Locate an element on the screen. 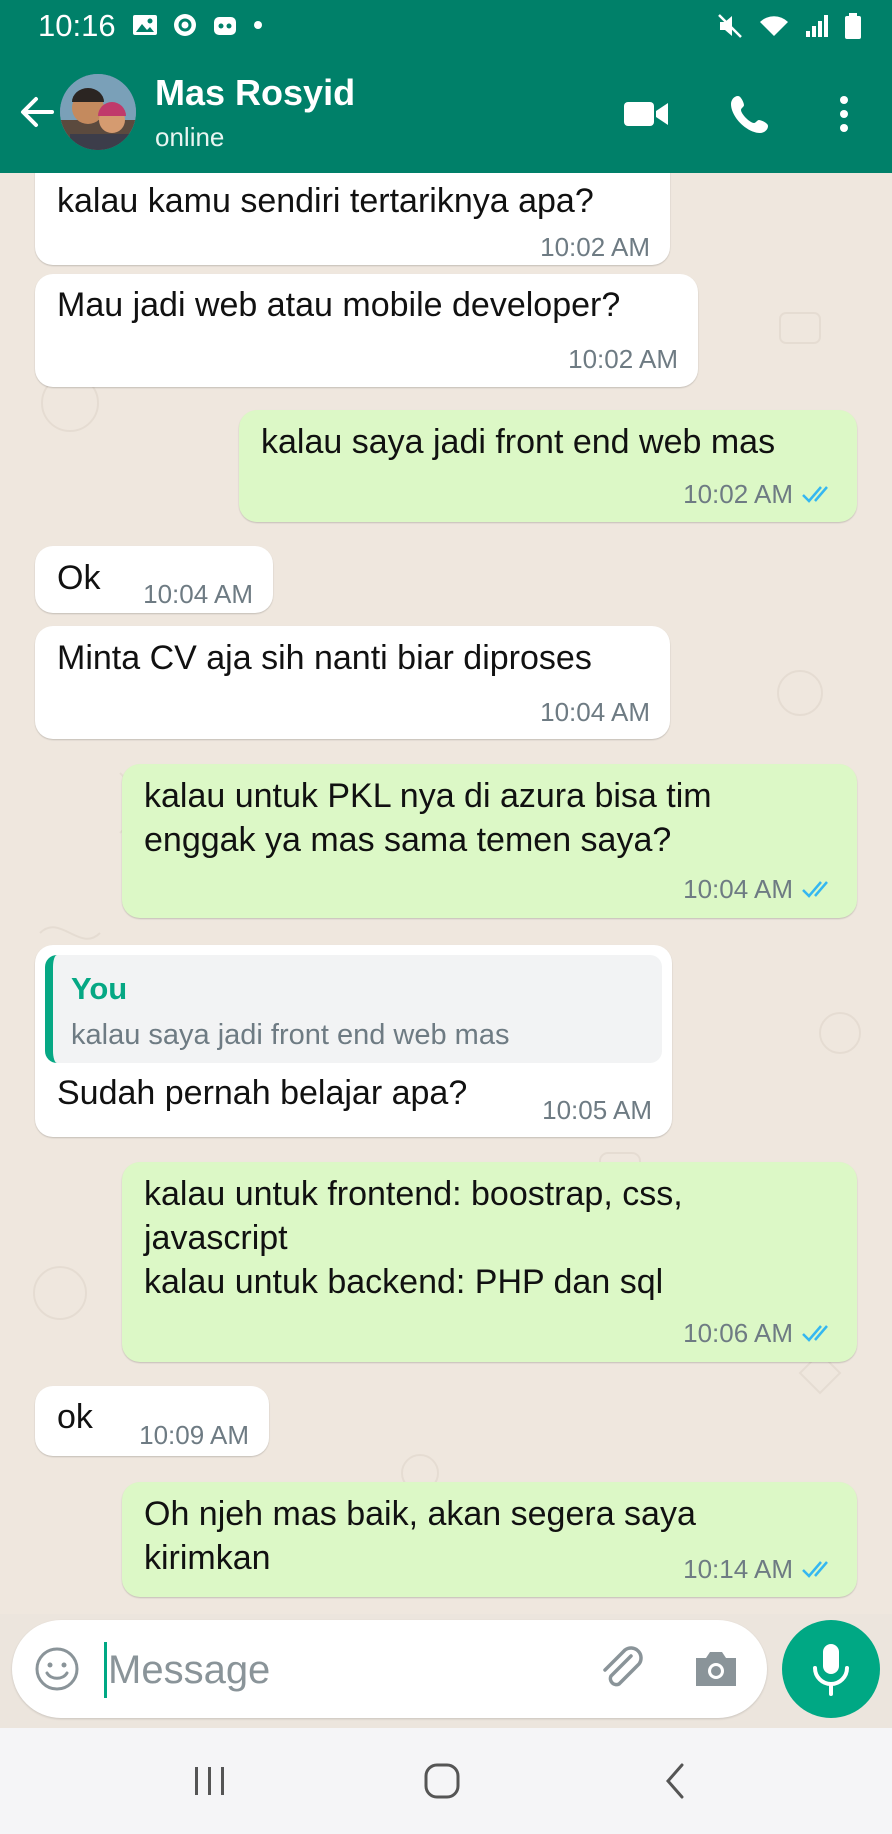 This screenshot has height=1834, width=892. contact-name: Mas Rosyid is located at coordinates (255, 93).